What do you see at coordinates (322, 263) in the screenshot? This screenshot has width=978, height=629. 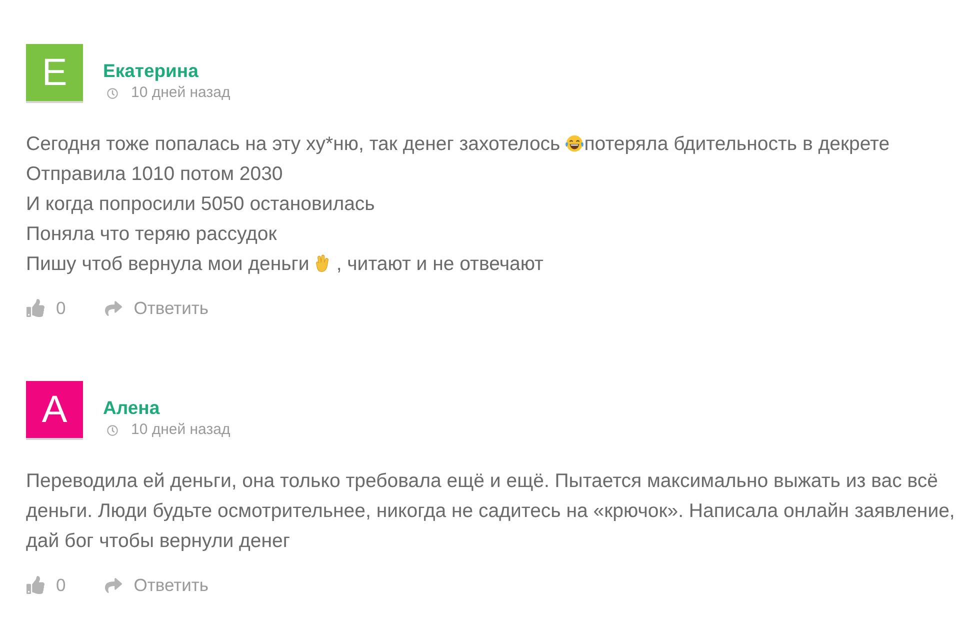 I see `hand-emoji-icon` at bounding box center [322, 263].